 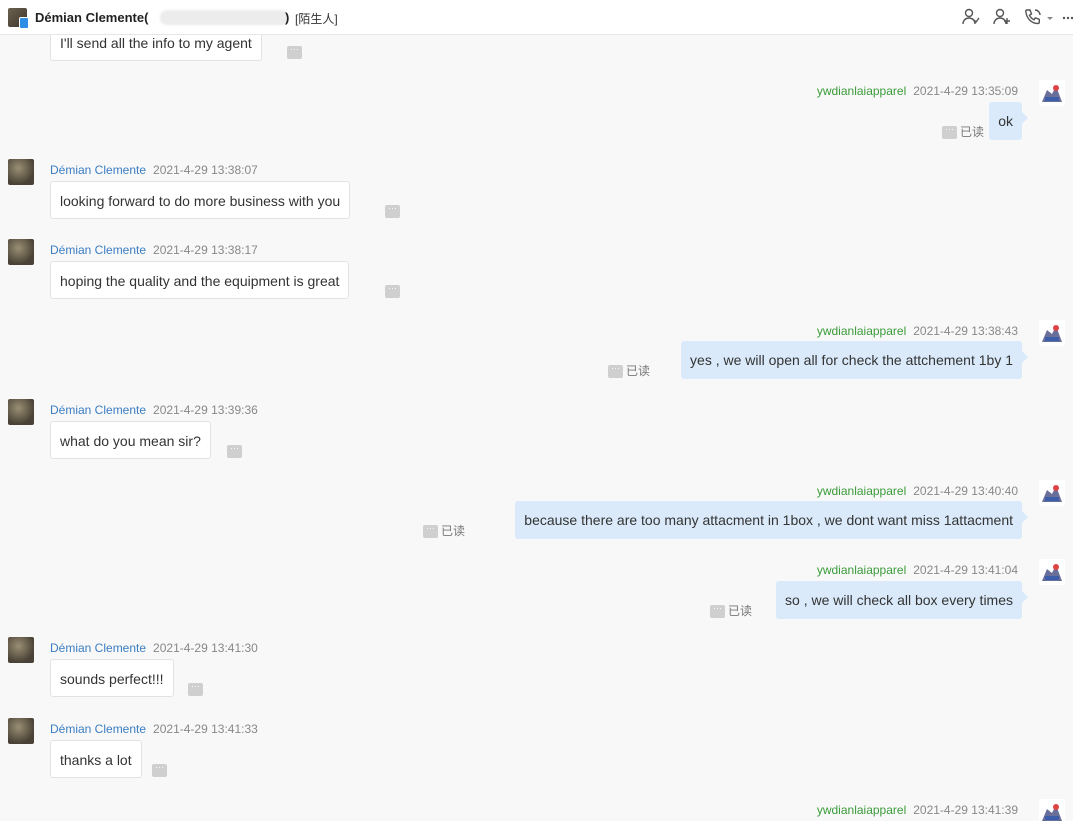 I want to click on more-options-icon, so click(x=1067, y=17).